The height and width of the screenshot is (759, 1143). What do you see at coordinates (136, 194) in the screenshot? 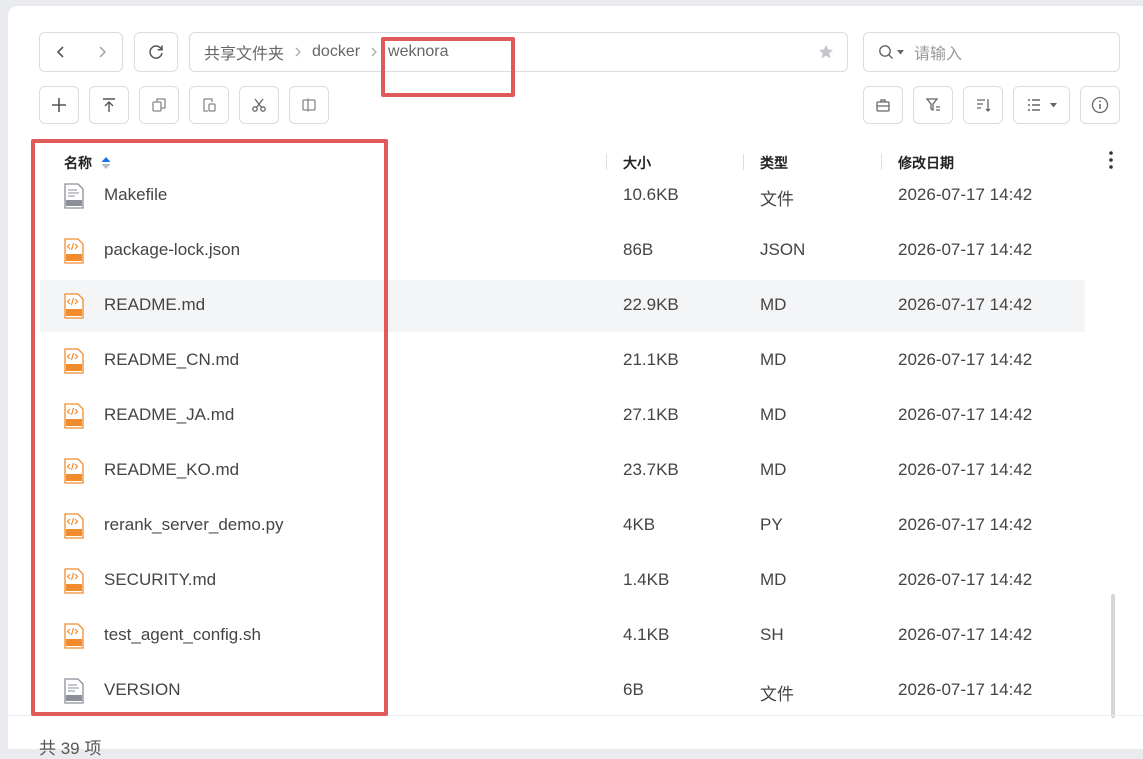
I see `file-name: Makefile` at bounding box center [136, 194].